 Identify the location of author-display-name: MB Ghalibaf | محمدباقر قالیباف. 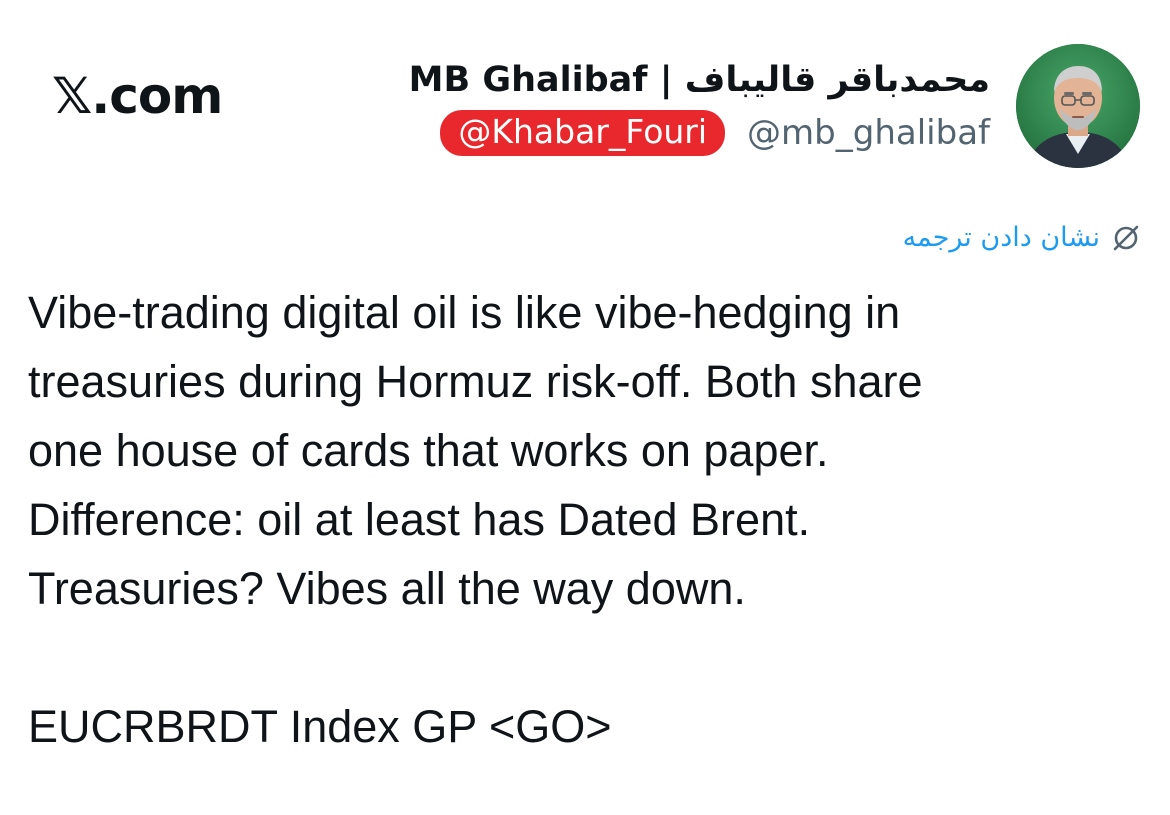
(699, 80).